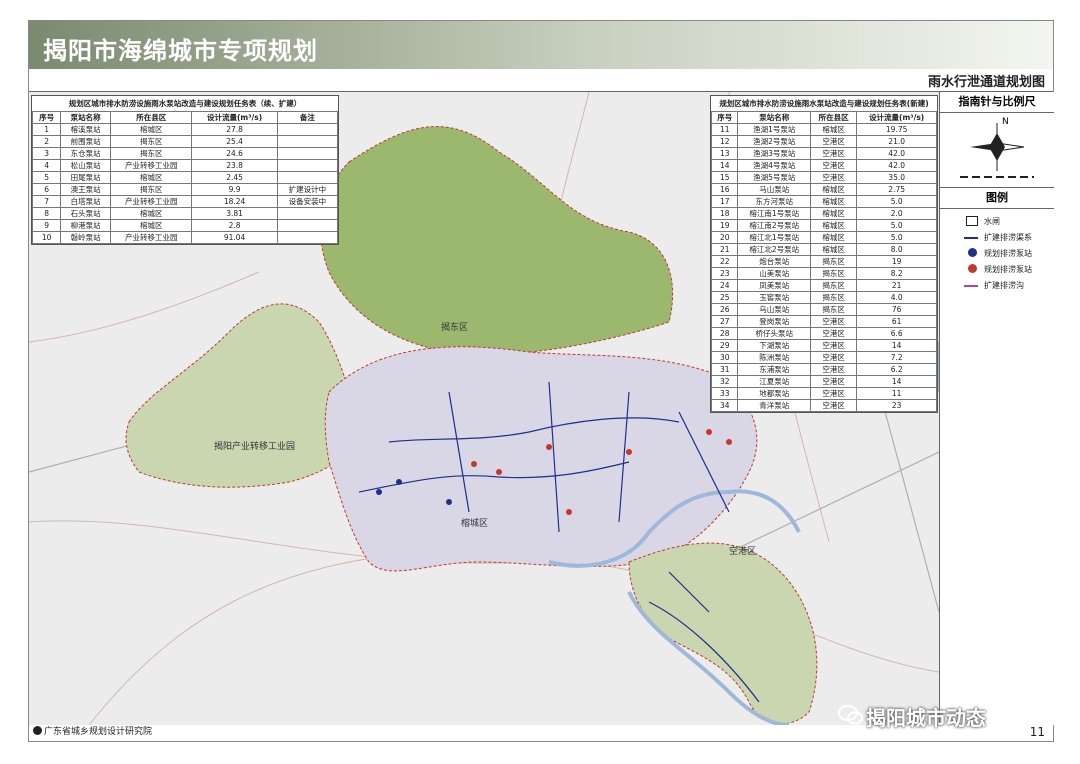 Image resolution: width=1080 pixels, height=764 pixels. What do you see at coordinates (774, 333) in the screenshot?
I see `table-cell: 桥仔头泵站` at bounding box center [774, 333].